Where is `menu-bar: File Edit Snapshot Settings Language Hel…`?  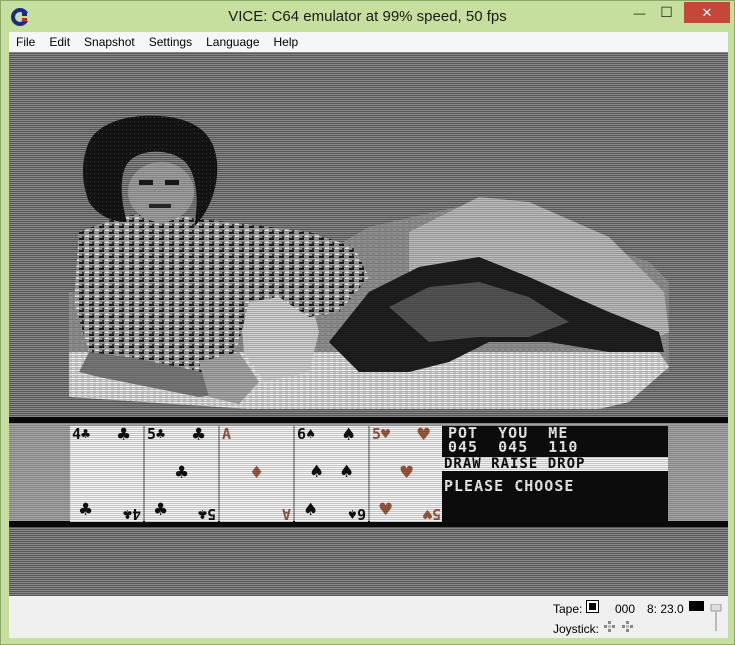
menu-bar: File Edit Snapshot Settings Language Hel… is located at coordinates (368, 42).